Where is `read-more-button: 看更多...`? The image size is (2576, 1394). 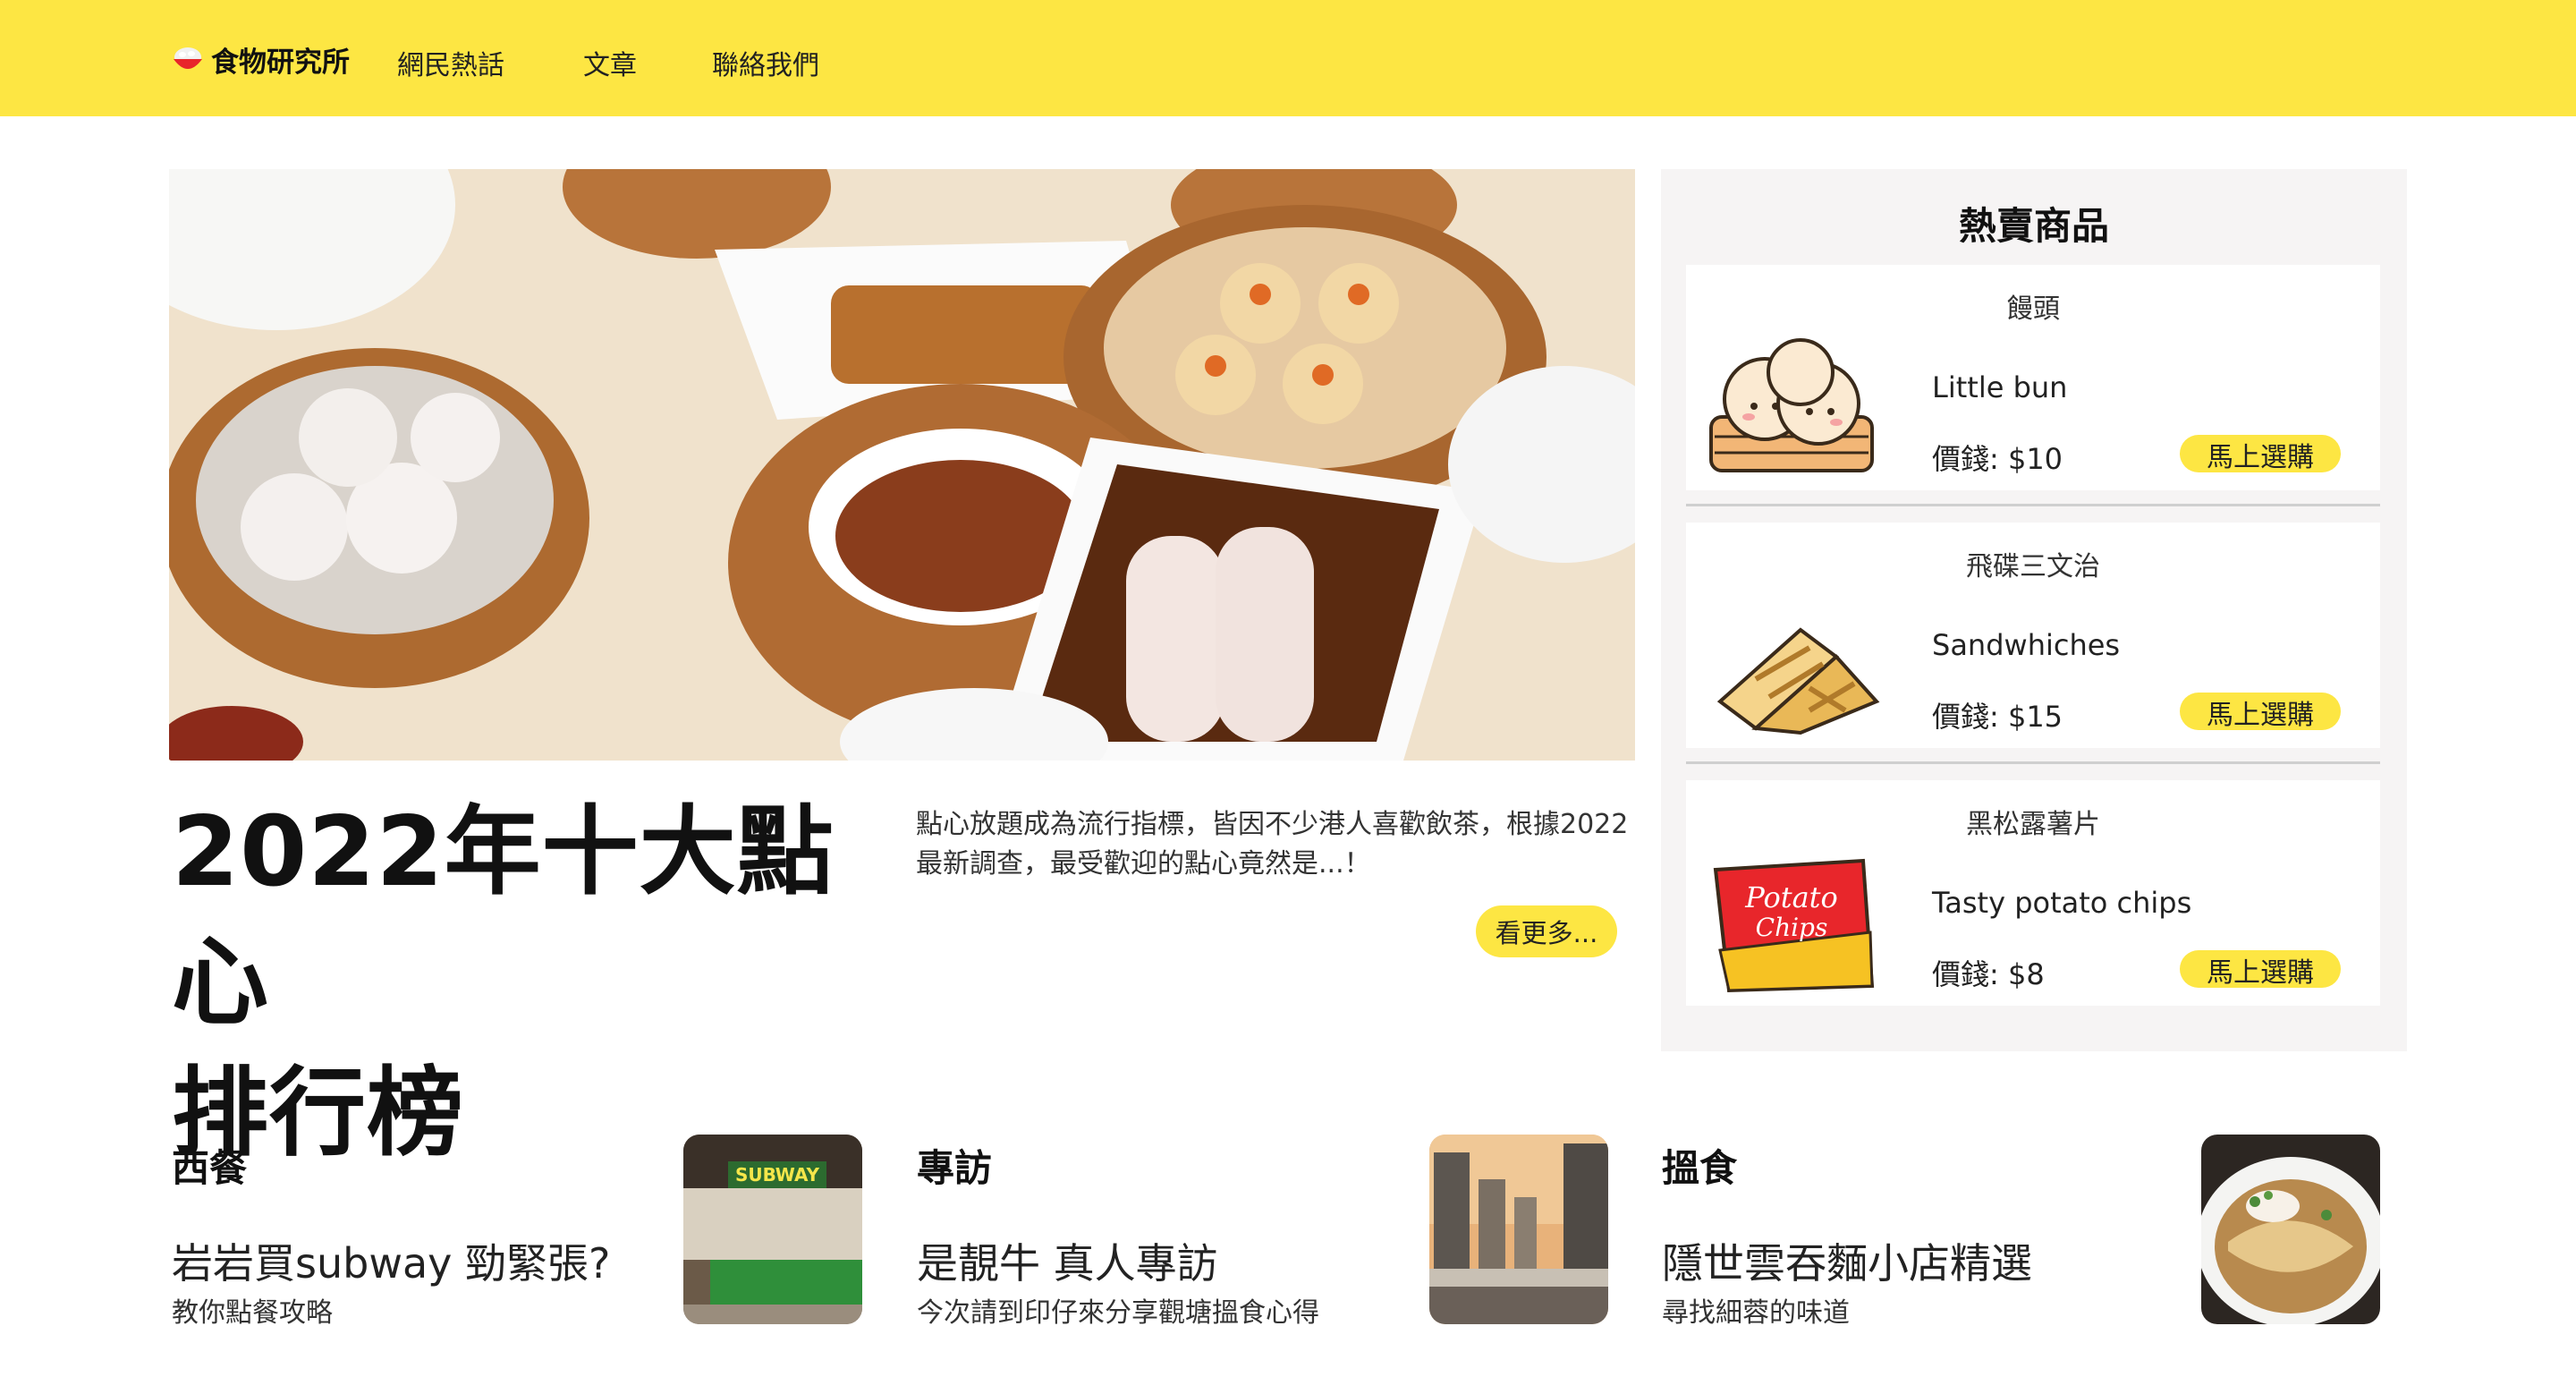
read-more-button: 看更多... is located at coordinates (1546, 931).